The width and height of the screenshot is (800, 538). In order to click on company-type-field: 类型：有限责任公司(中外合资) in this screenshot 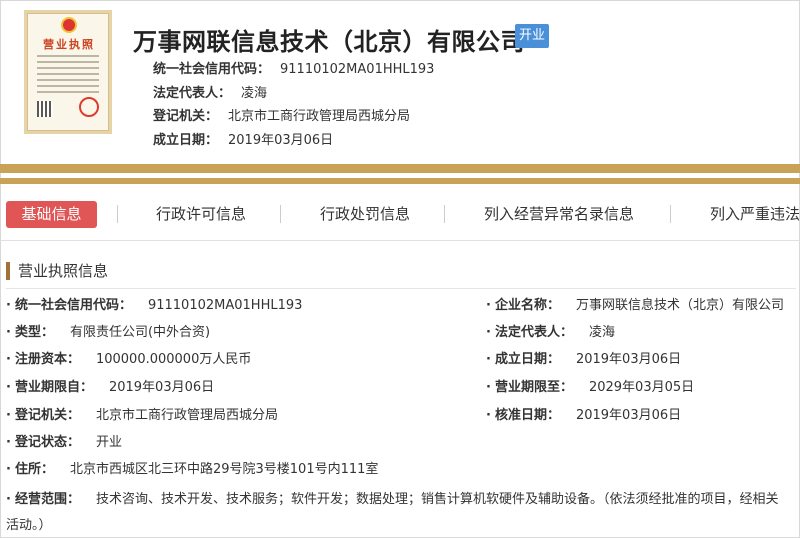, I will do `click(108, 333)`.